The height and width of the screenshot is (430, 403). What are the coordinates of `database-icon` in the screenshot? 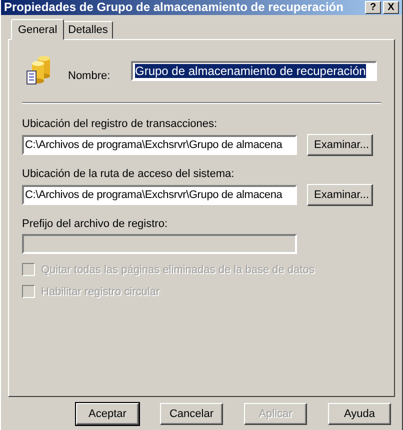 It's located at (39, 71).